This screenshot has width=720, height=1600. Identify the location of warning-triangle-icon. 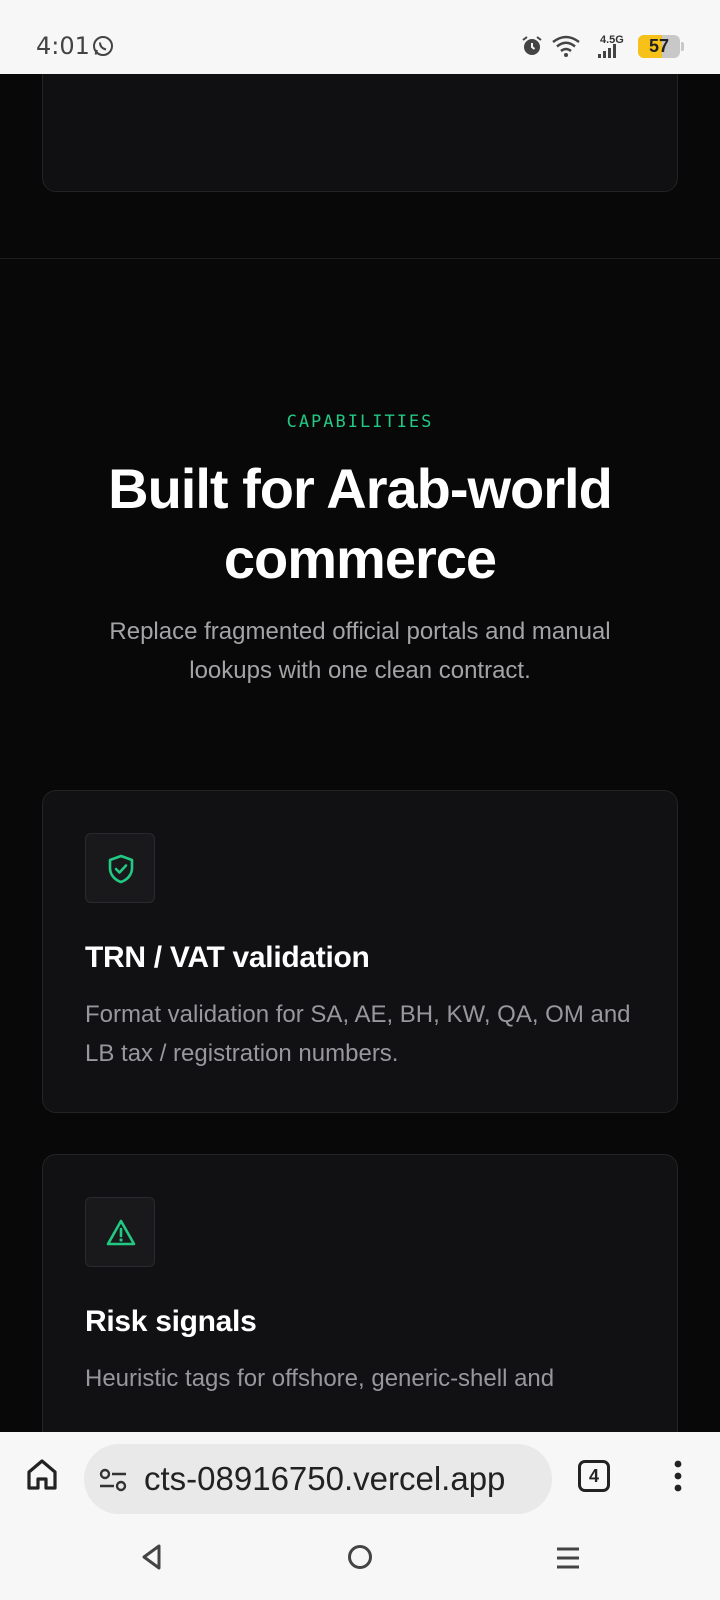
(121, 1232).